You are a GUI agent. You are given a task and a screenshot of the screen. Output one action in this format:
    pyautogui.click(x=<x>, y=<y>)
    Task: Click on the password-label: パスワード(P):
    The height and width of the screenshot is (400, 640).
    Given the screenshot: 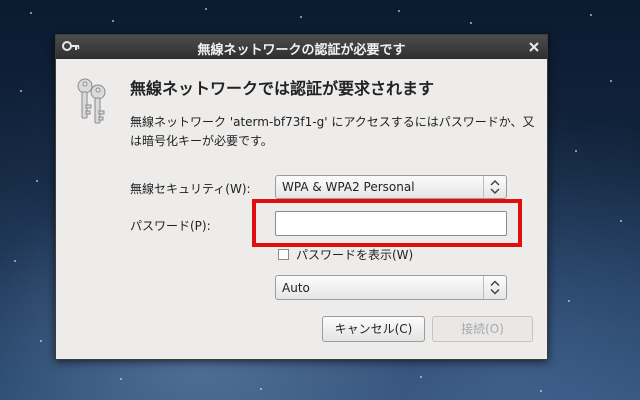 What is the action you would take?
    pyautogui.click(x=170, y=226)
    